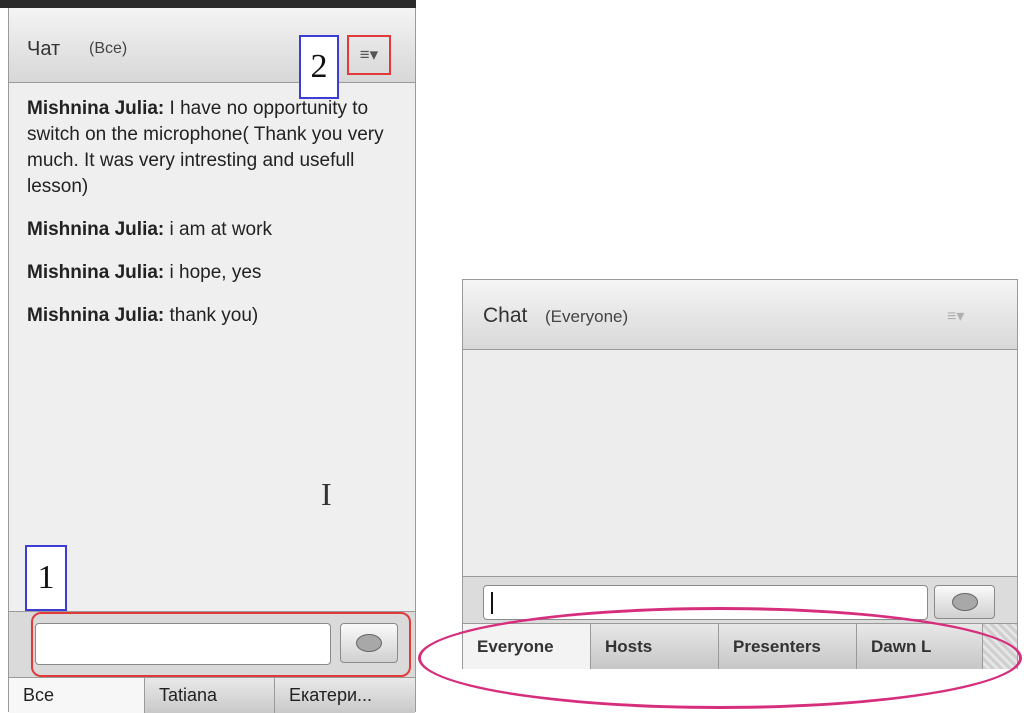  I want to click on tab-label: Everyone, so click(515, 646).